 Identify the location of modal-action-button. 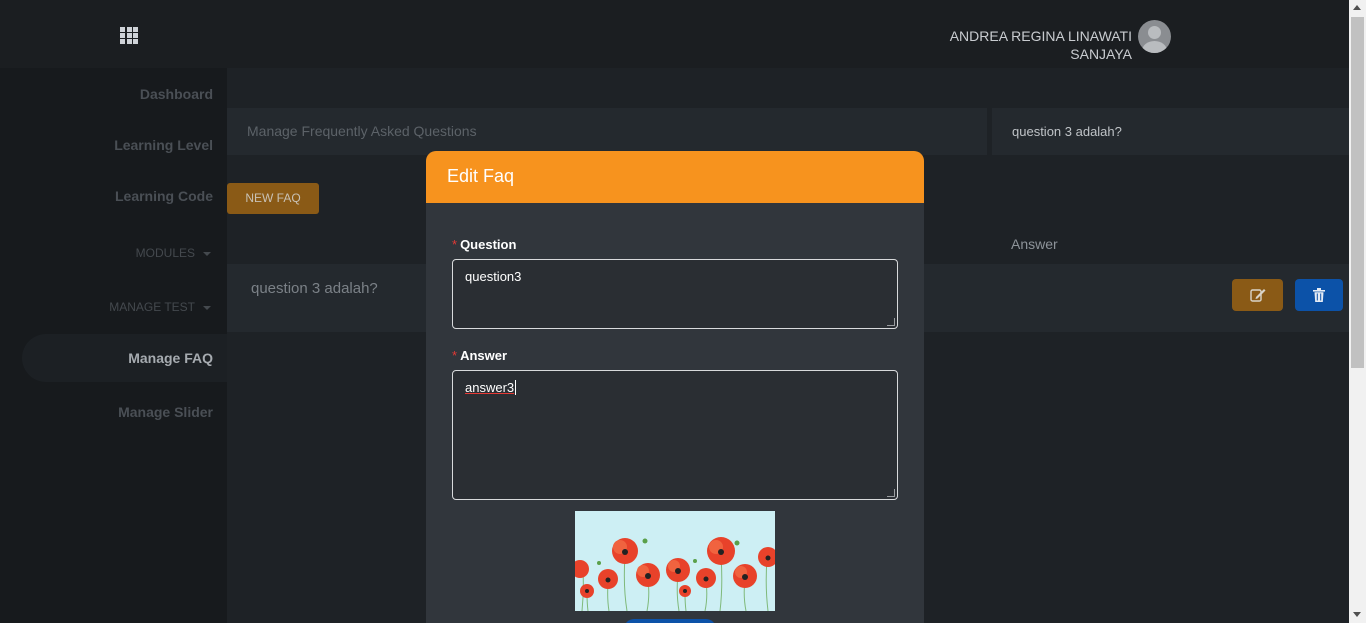
(670, 621).